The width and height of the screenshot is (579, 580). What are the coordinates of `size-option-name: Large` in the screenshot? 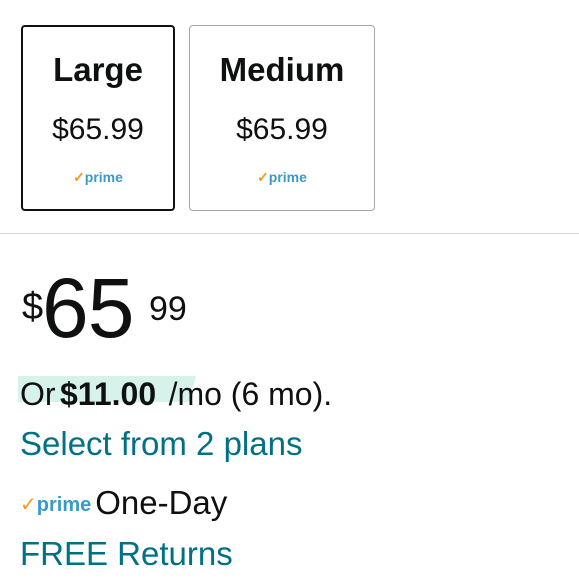 It's located at (98, 69).